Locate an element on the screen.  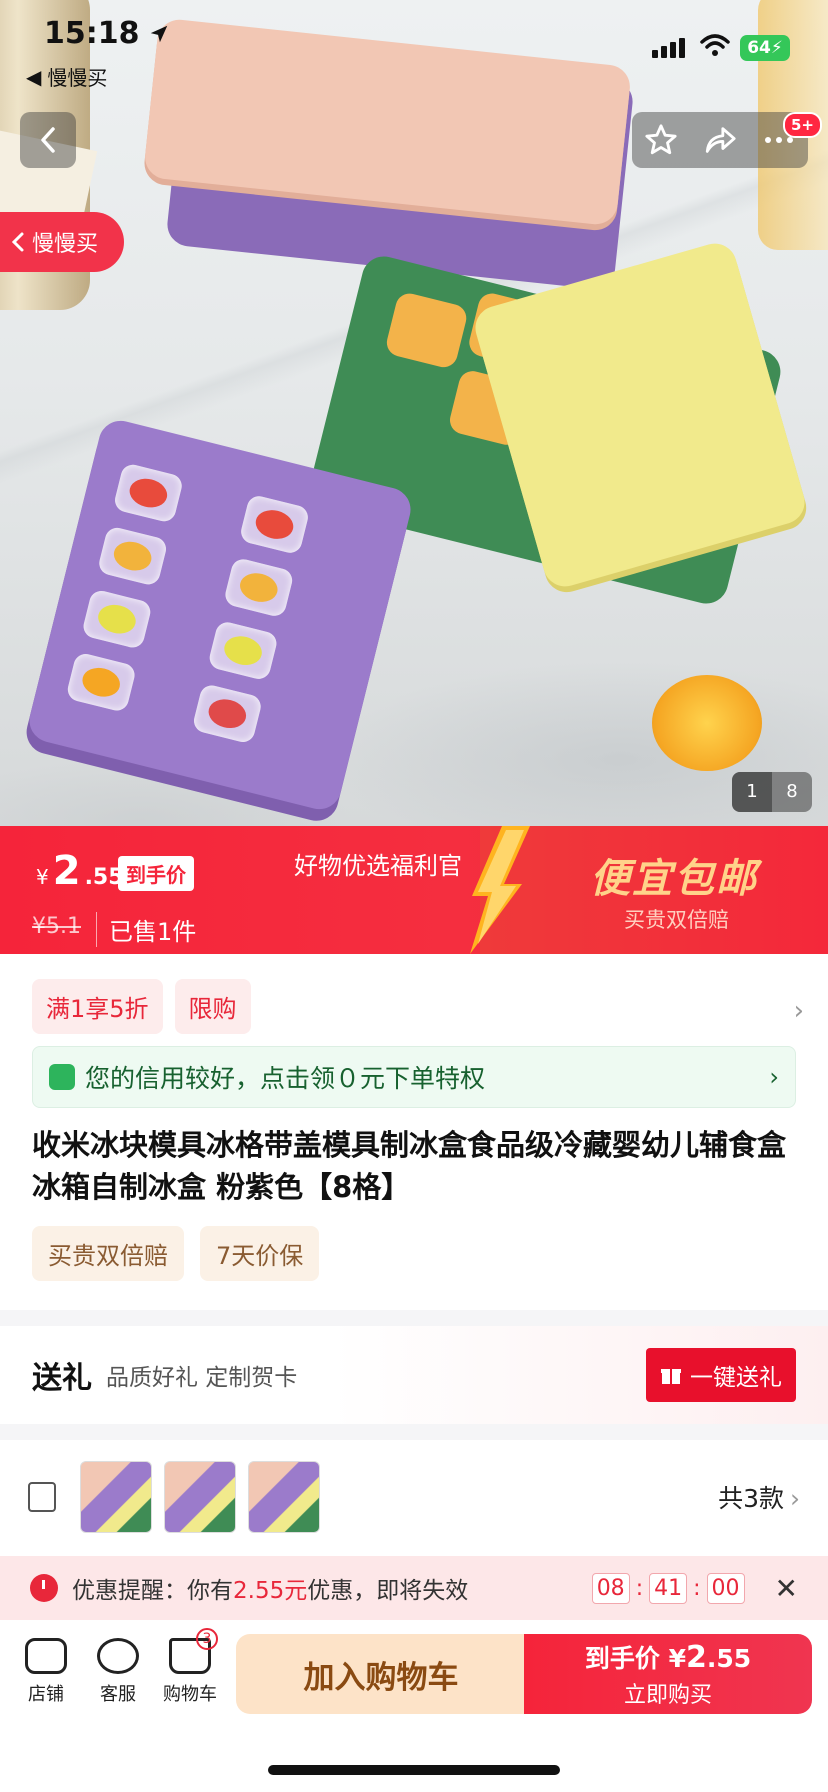
lightning-bolt-icon is located at coordinates (500, 890).